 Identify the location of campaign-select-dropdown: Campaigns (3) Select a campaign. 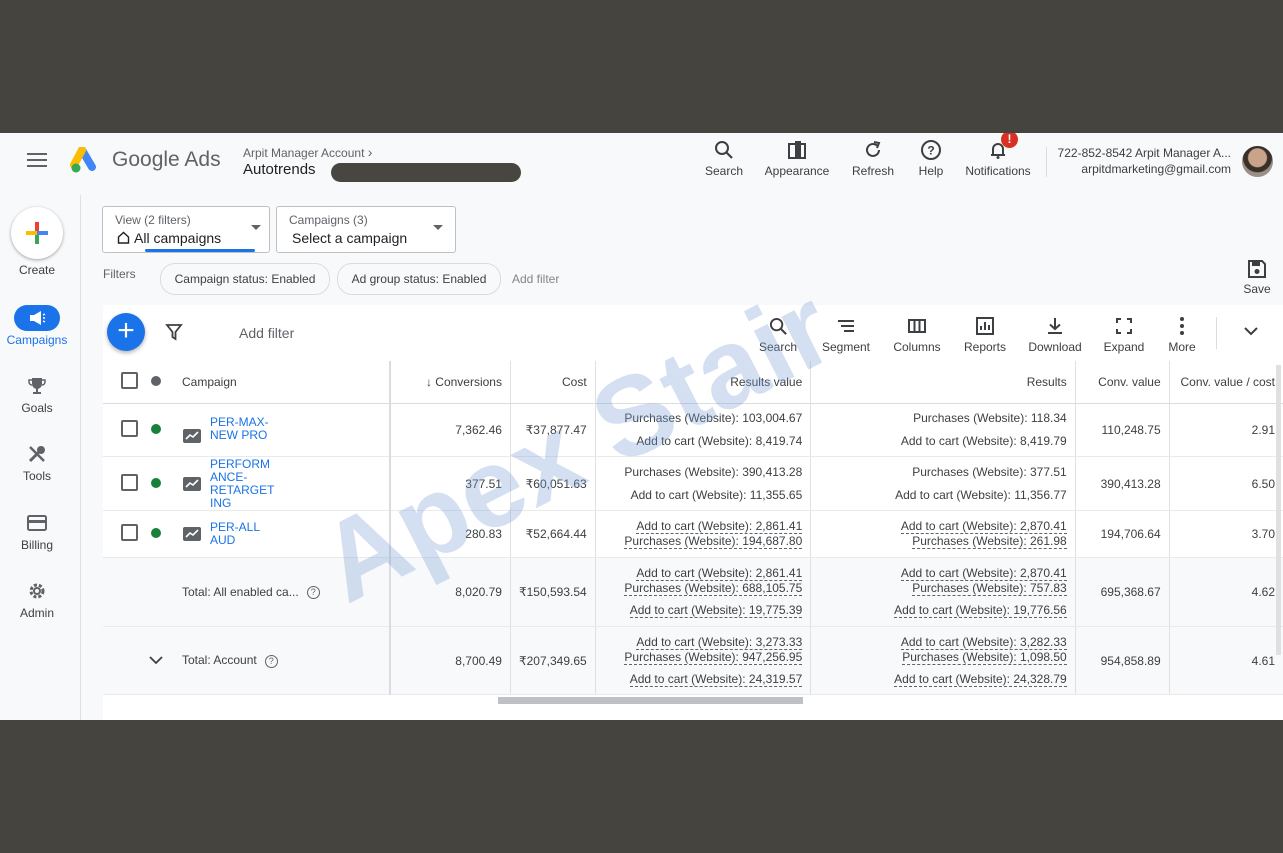
(366, 229).